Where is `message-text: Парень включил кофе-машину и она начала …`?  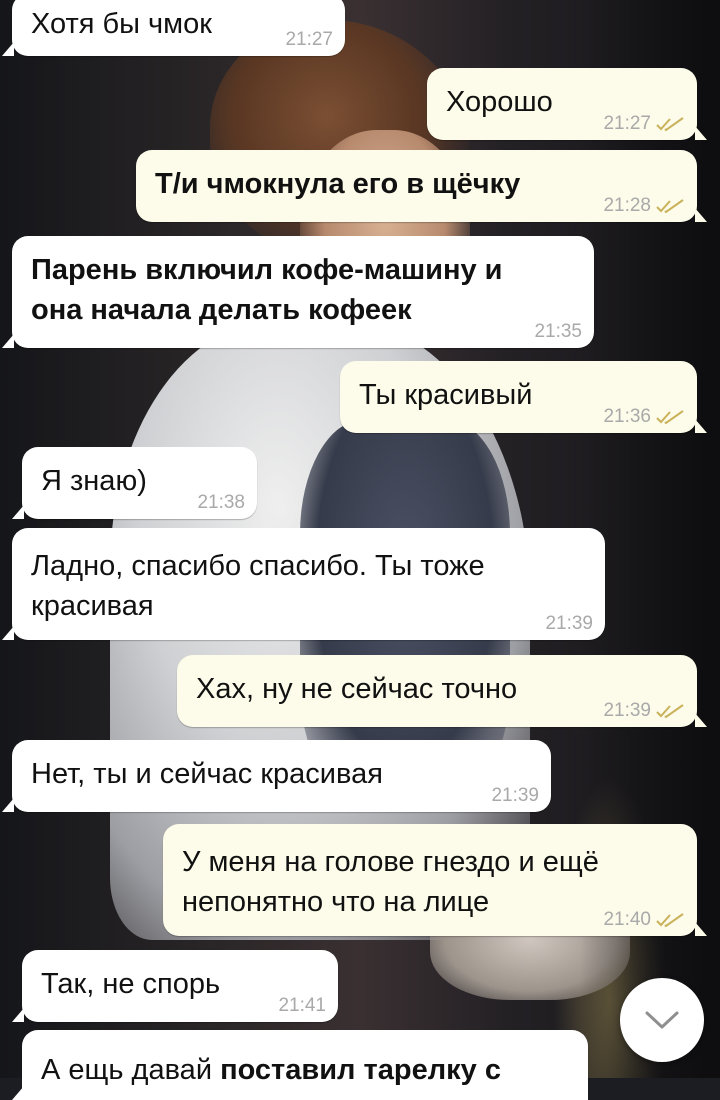 message-text: Парень включил кофе-машину и она начала … is located at coordinates (267, 290).